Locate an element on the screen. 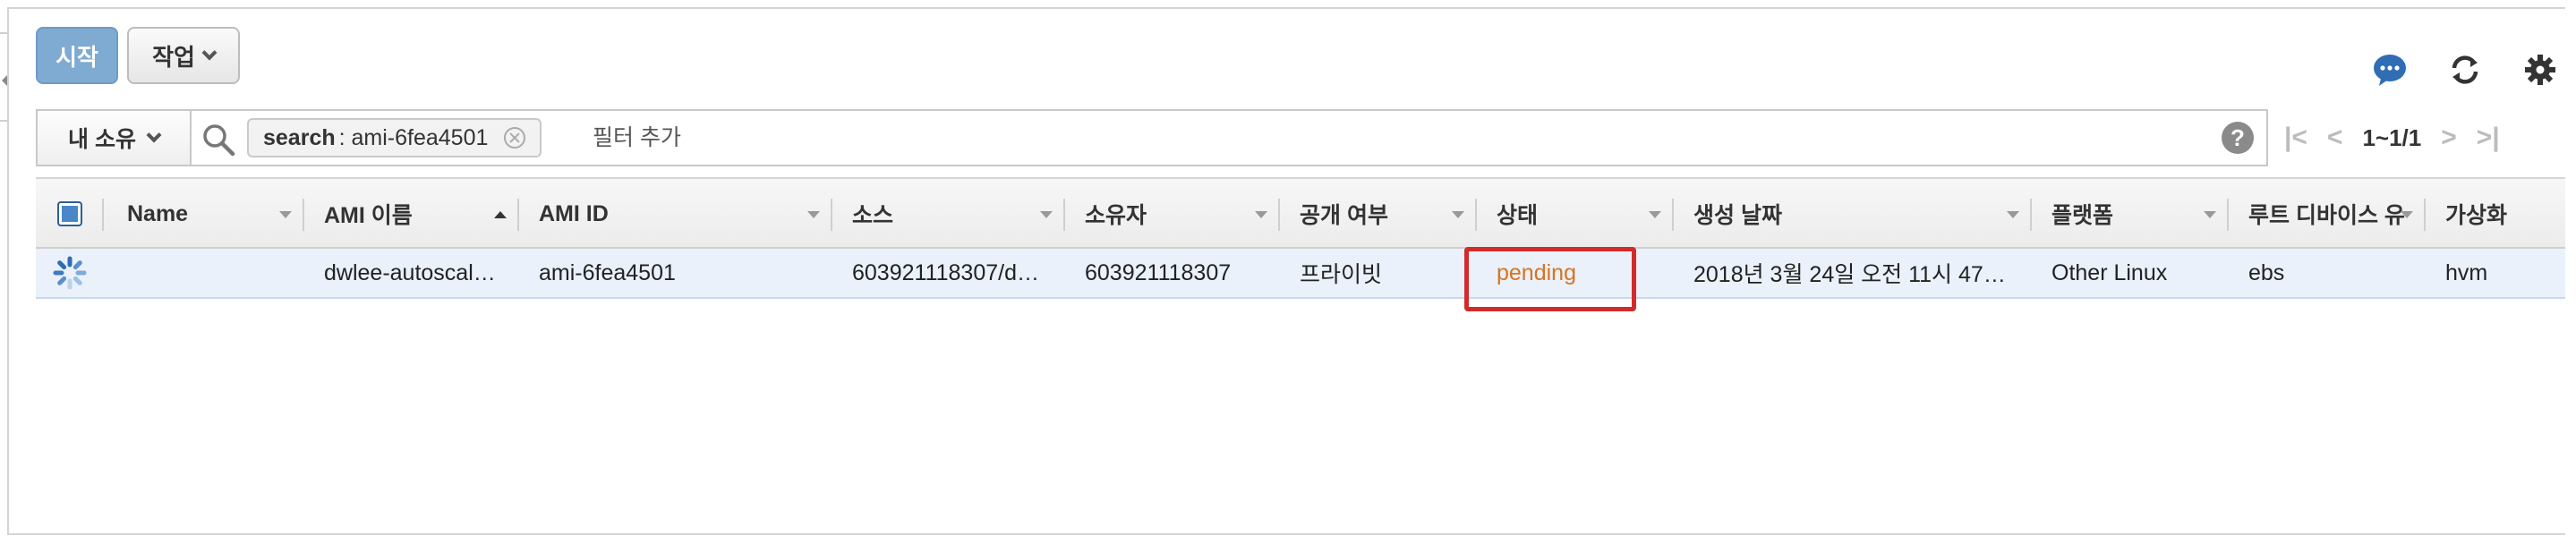 Image resolution: width=2576 pixels, height=544 pixels. column-label: AMI 이름 is located at coordinates (368, 215).